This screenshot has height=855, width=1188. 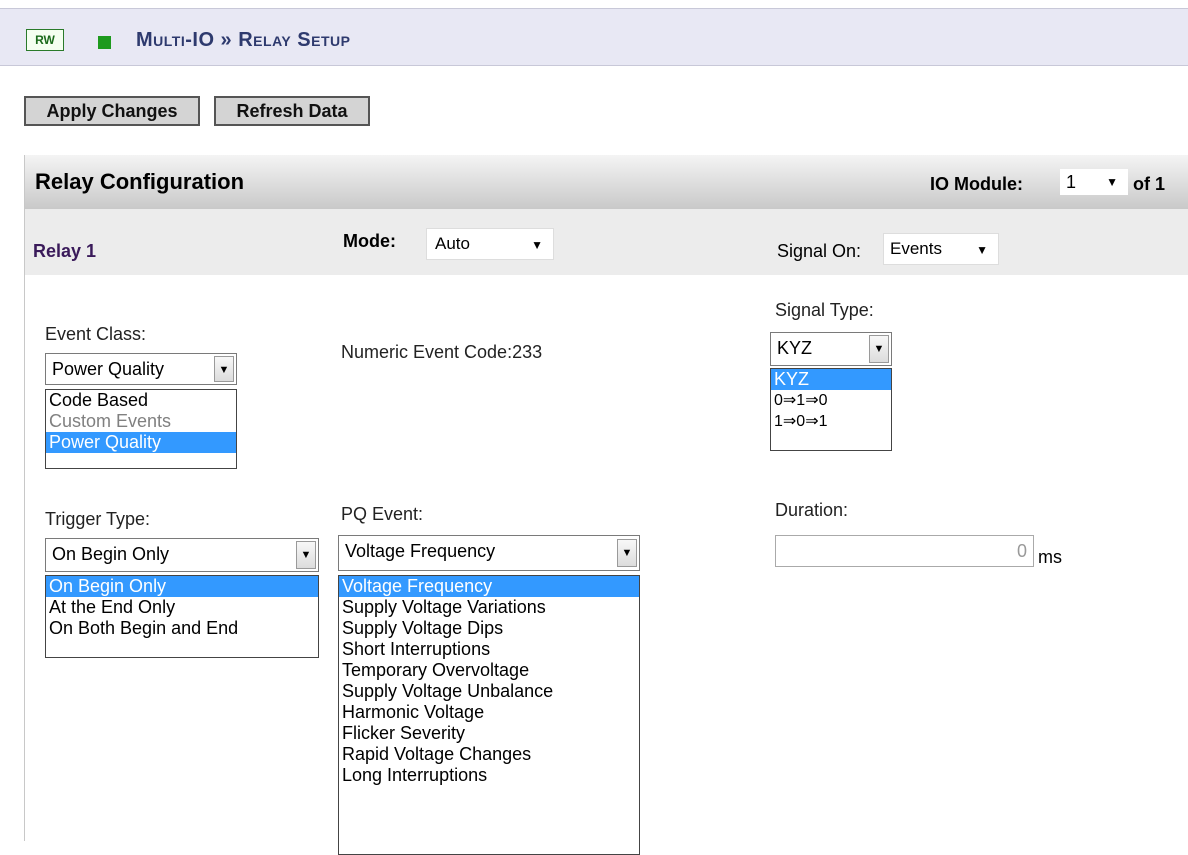 I want to click on list-item: Supply Voltage Dips, so click(x=489, y=628).